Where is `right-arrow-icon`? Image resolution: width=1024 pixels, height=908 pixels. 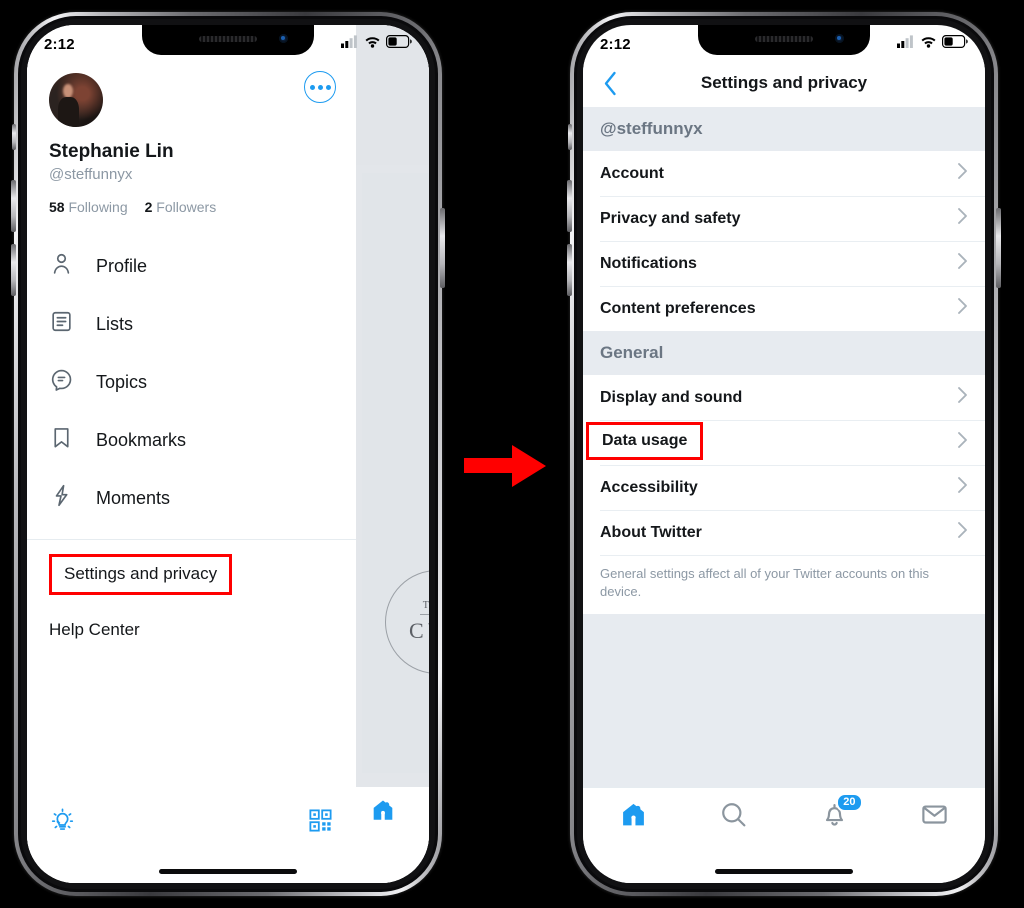 right-arrow-icon is located at coordinates (506, 466).